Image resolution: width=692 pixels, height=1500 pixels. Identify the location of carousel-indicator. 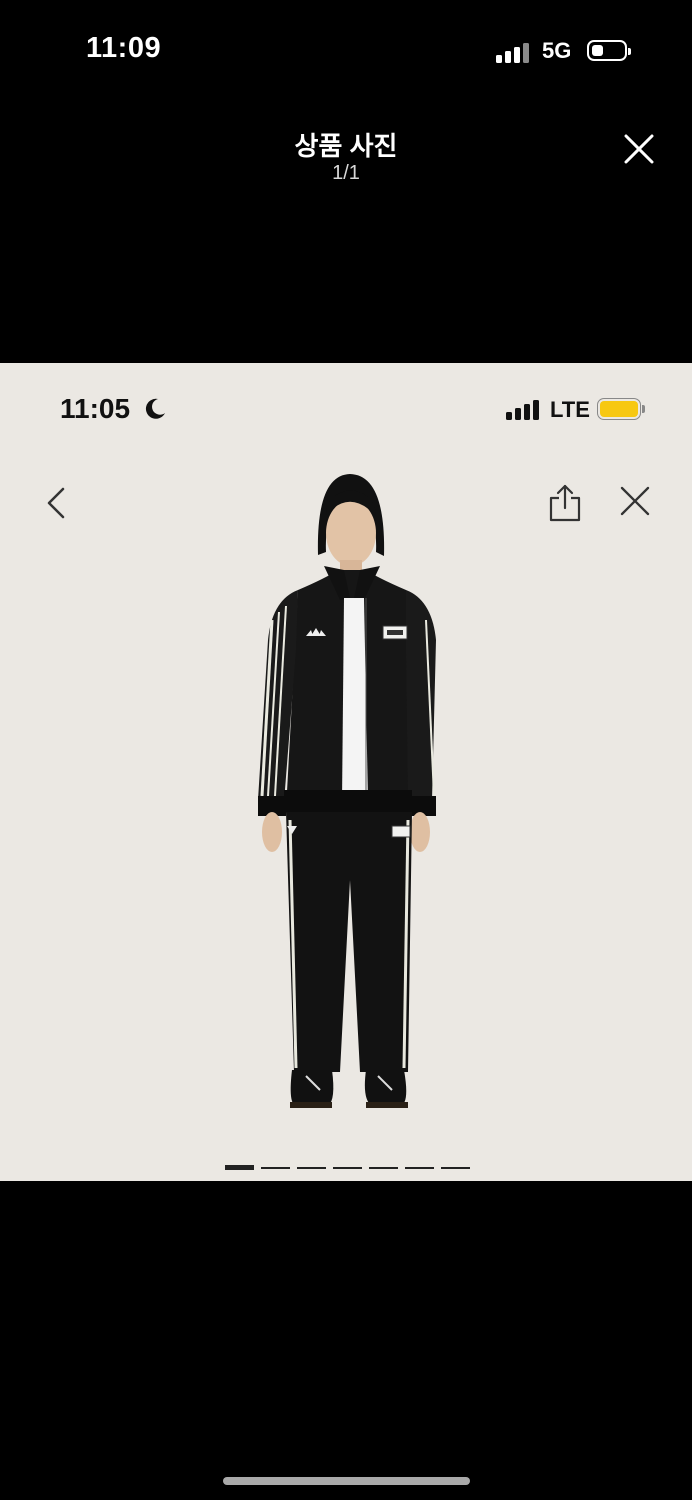
(347, 1167).